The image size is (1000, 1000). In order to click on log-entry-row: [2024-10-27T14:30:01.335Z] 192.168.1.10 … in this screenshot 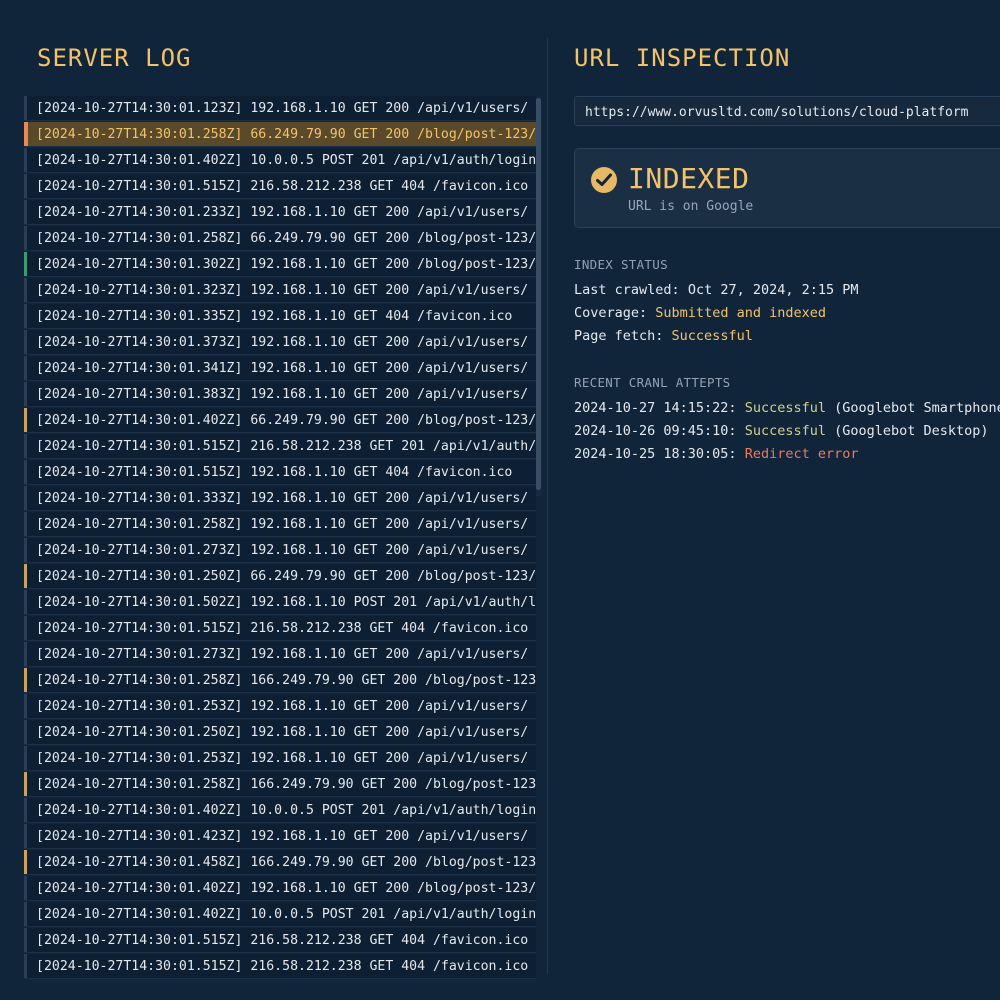, I will do `click(280, 316)`.